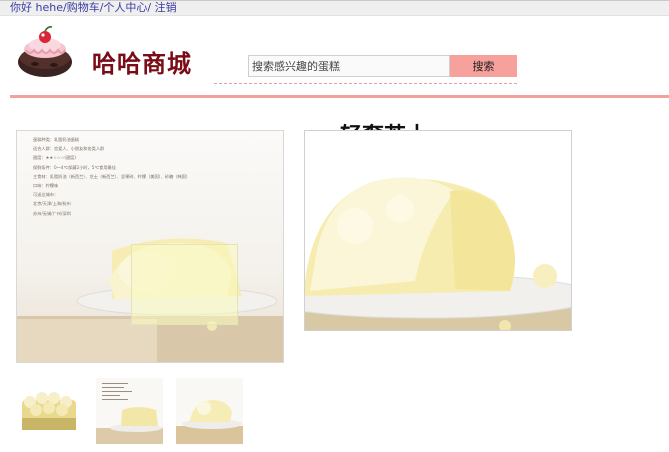 Image resolution: width=669 pixels, height=452 pixels. Describe the element at coordinates (483, 66) in the screenshot. I see `search-button: 搜索` at that location.